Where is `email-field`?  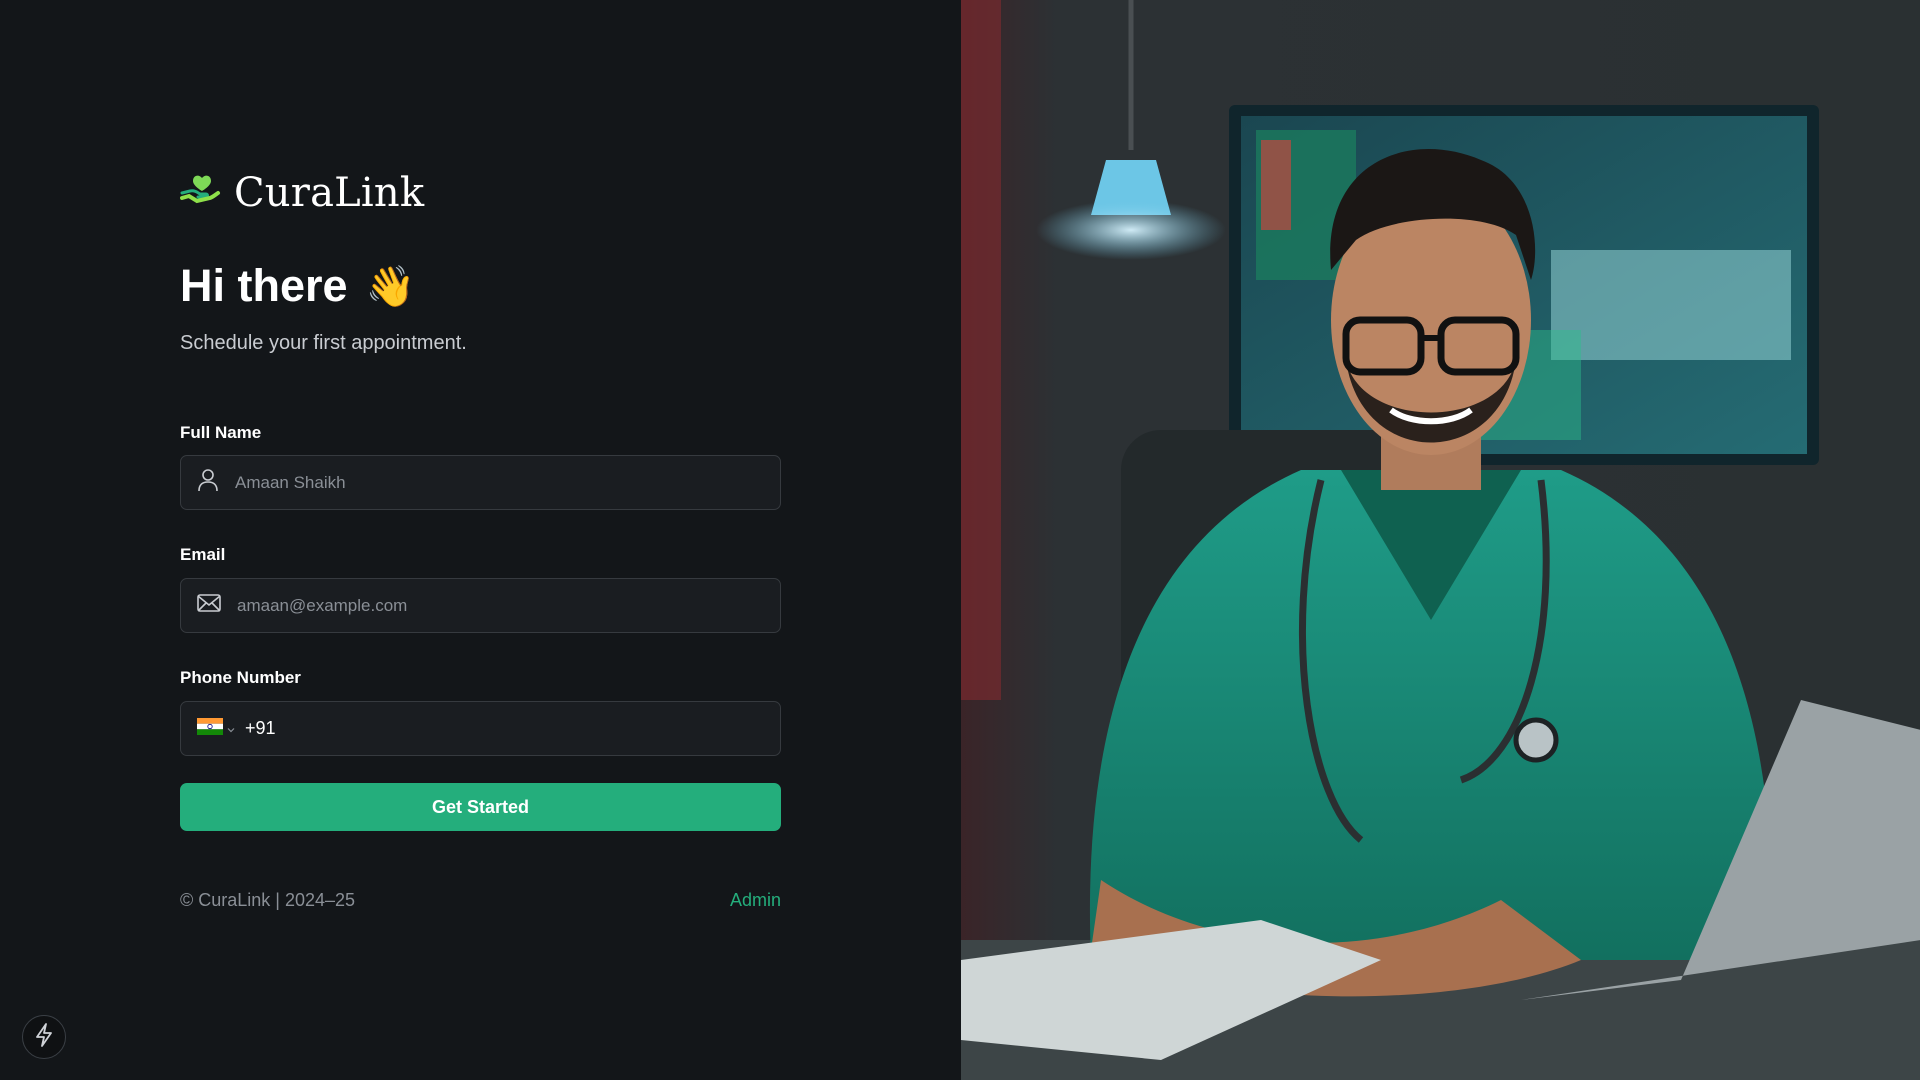 email-field is located at coordinates (480, 605).